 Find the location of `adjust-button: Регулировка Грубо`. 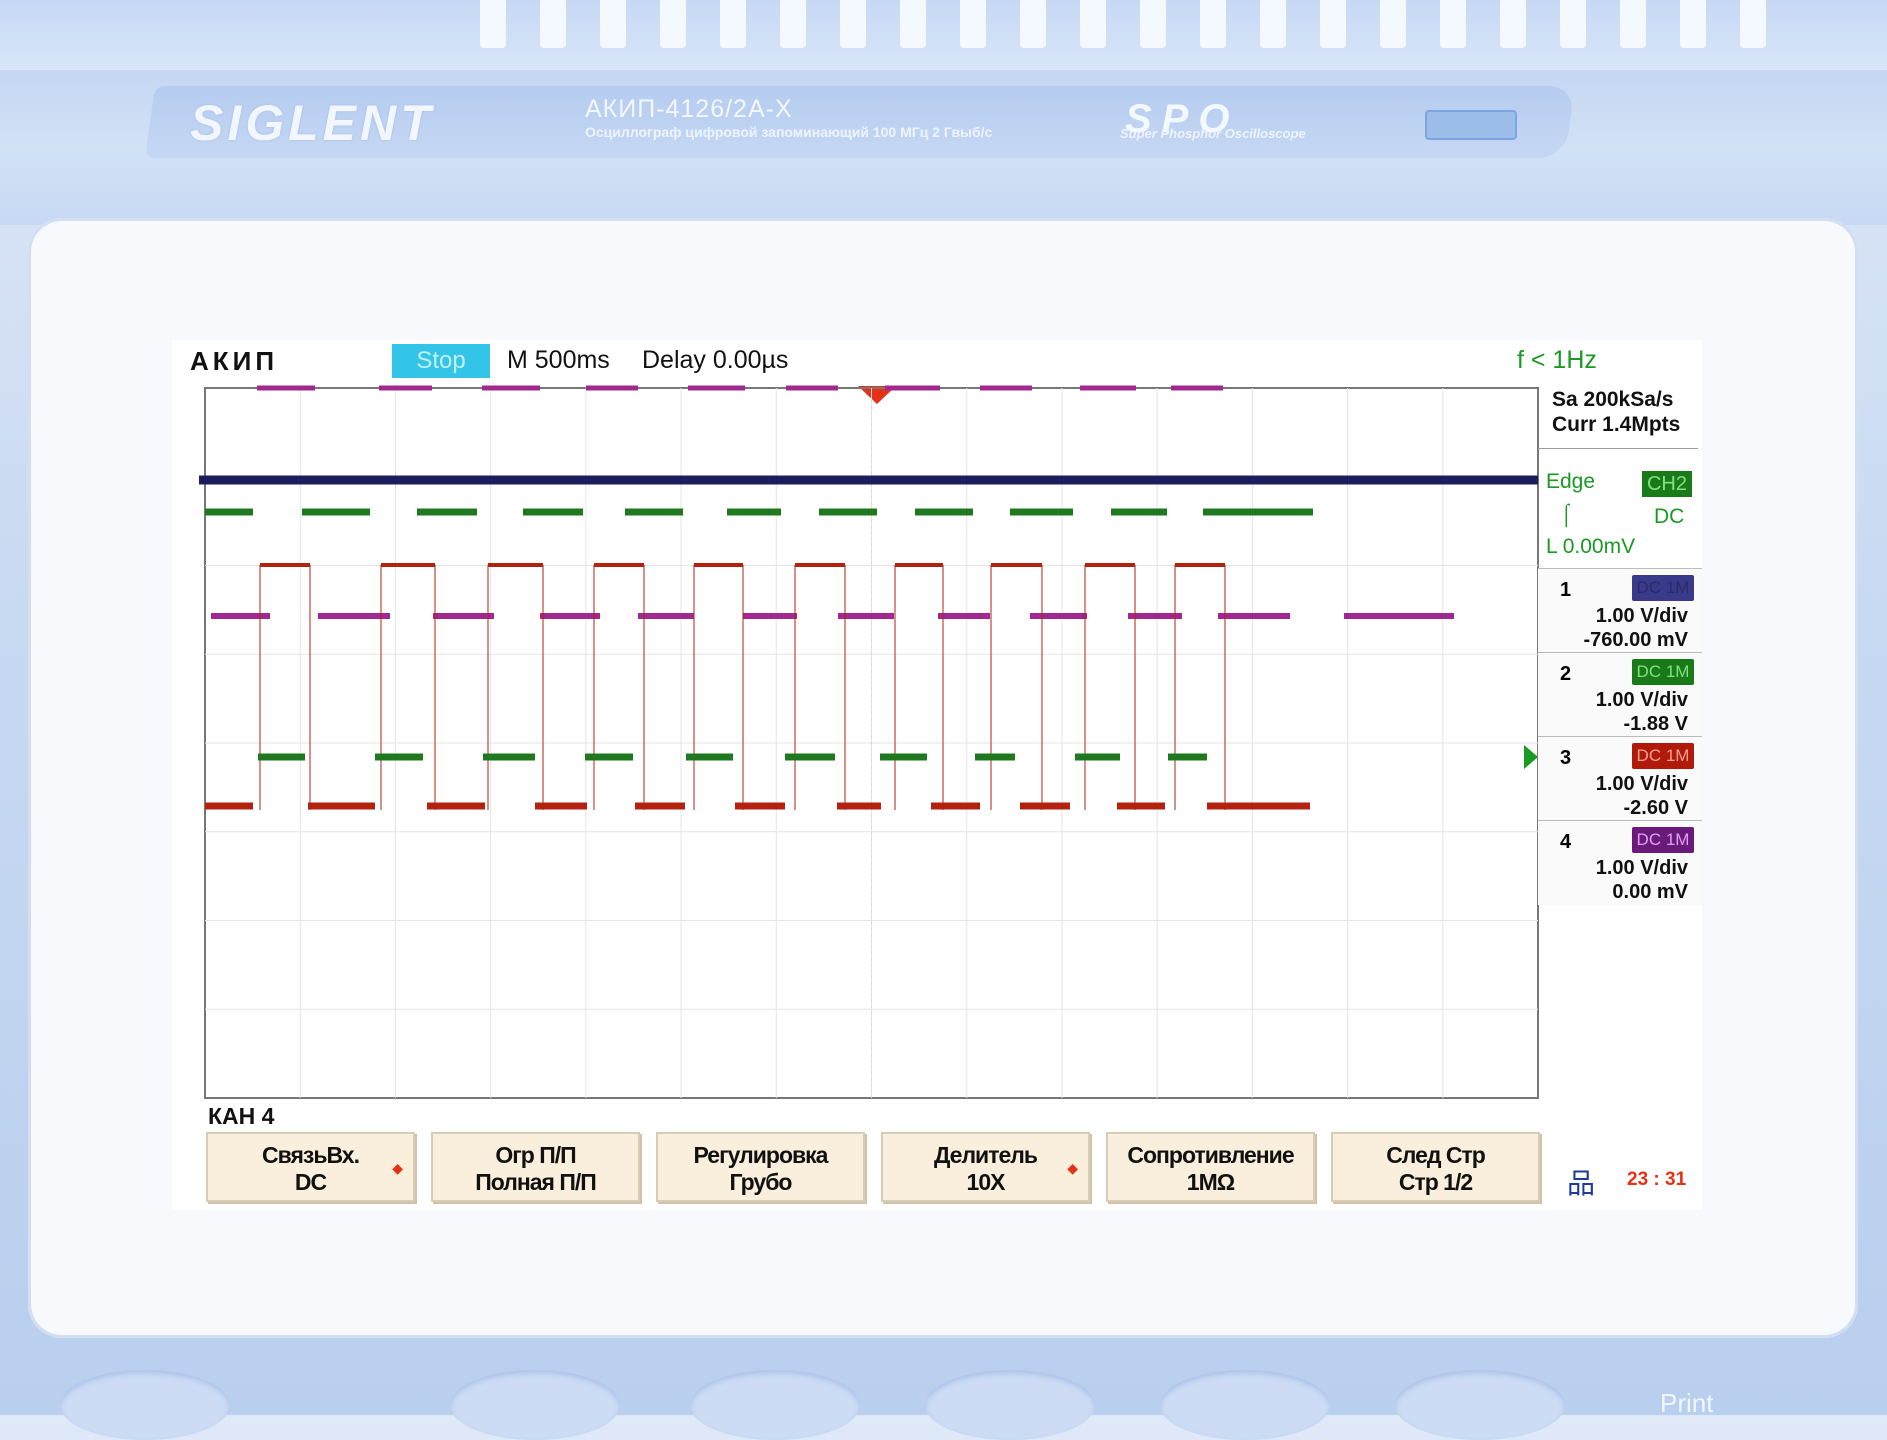

adjust-button: Регулировка Грубо is located at coordinates (760, 1167).